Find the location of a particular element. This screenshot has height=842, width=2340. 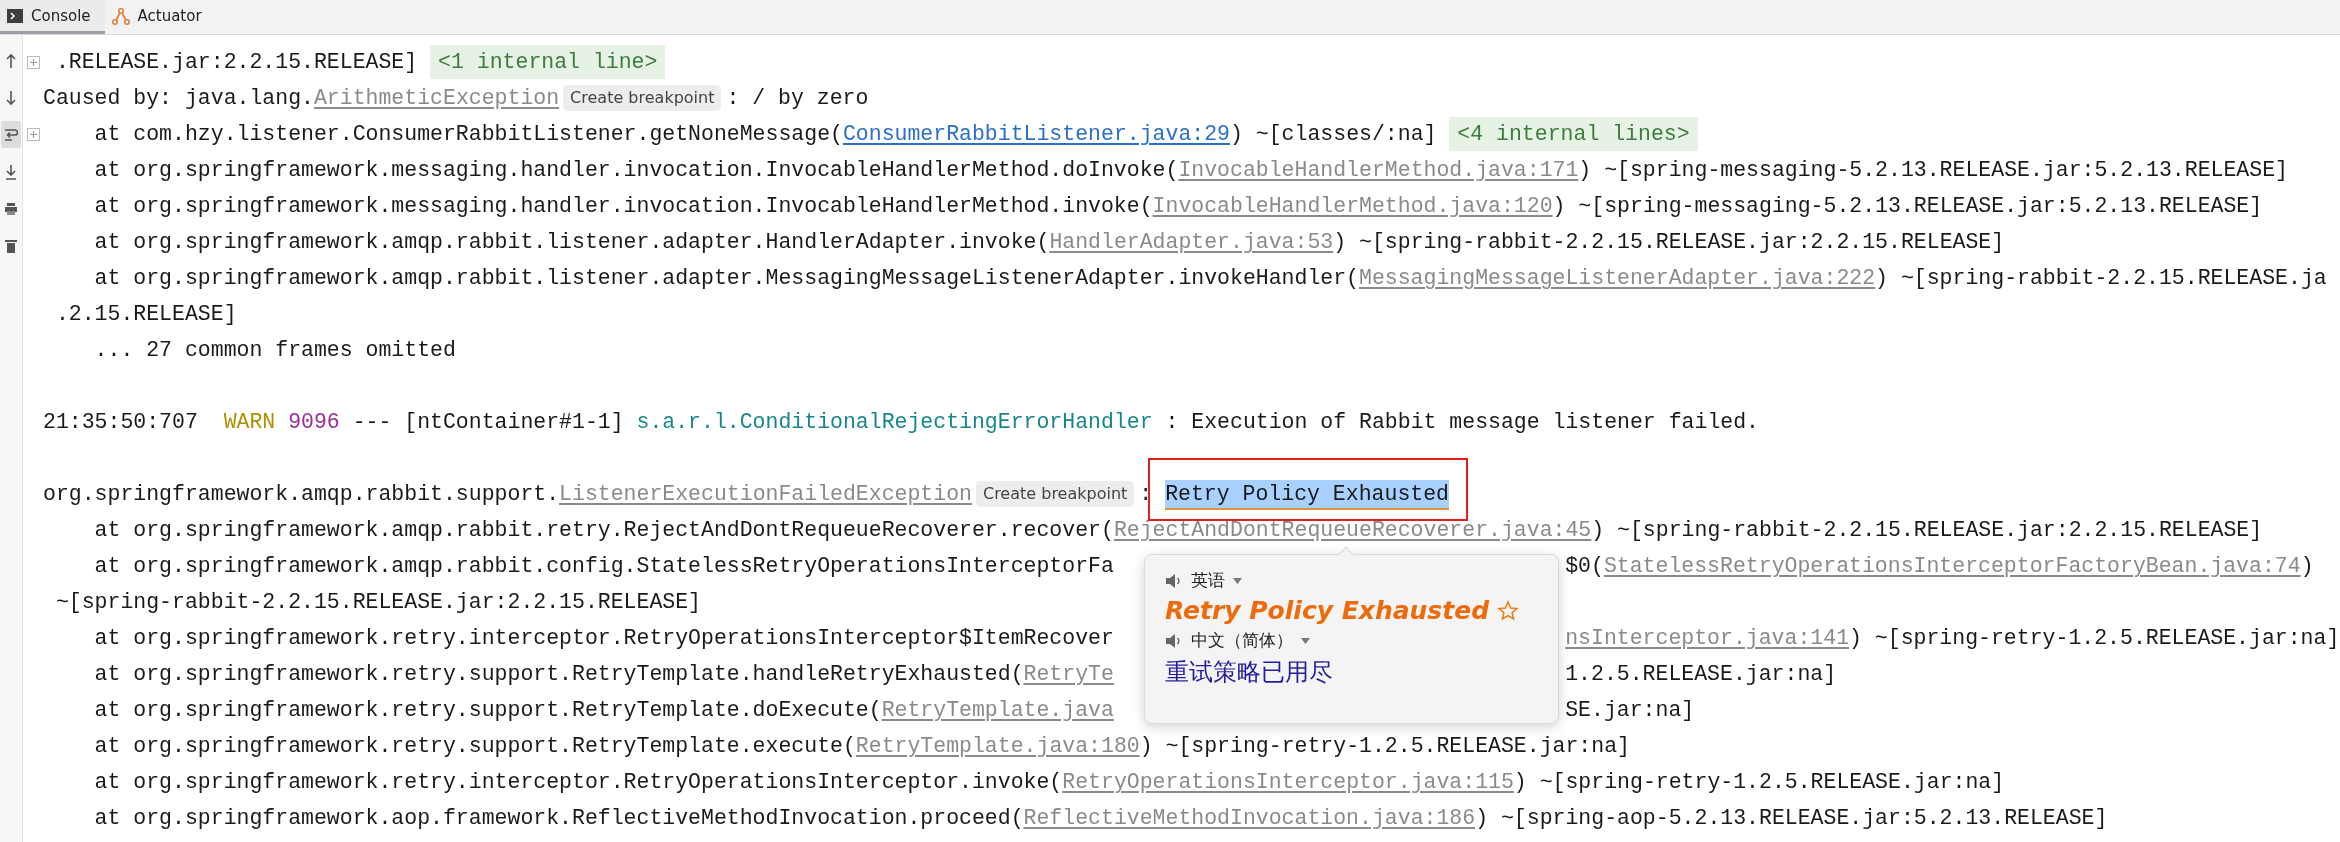

folded-lines-badge: <4 internal lines> is located at coordinates (1573, 134).